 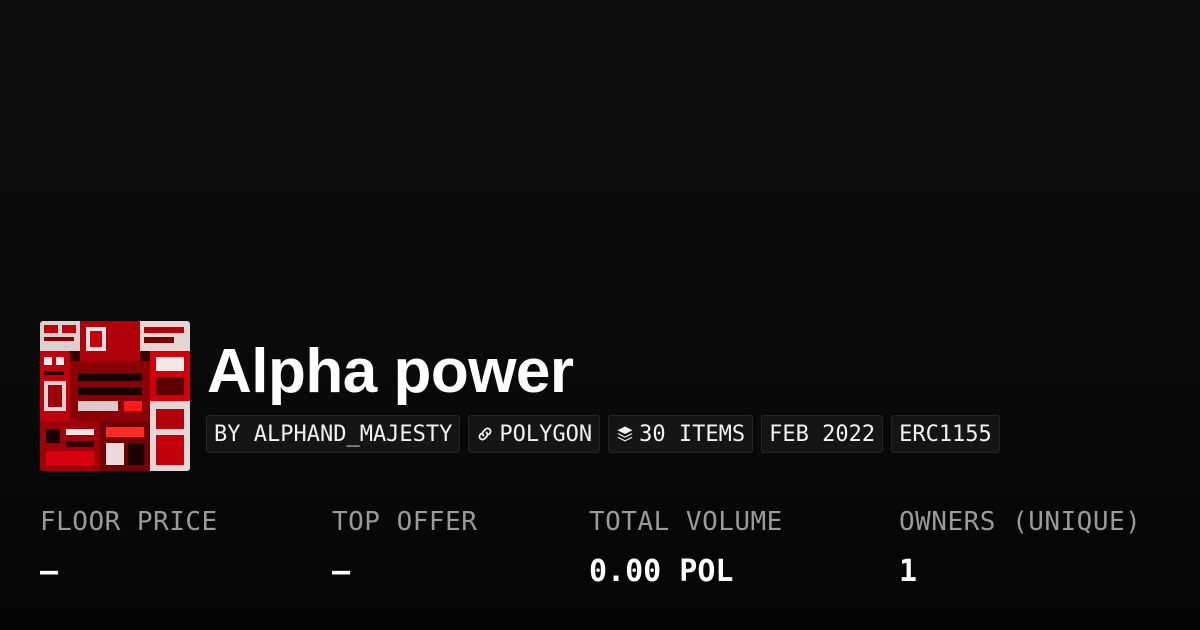 What do you see at coordinates (1020, 547) in the screenshot?
I see `stat-owners: OWNERS (UNIQUE) 1` at bounding box center [1020, 547].